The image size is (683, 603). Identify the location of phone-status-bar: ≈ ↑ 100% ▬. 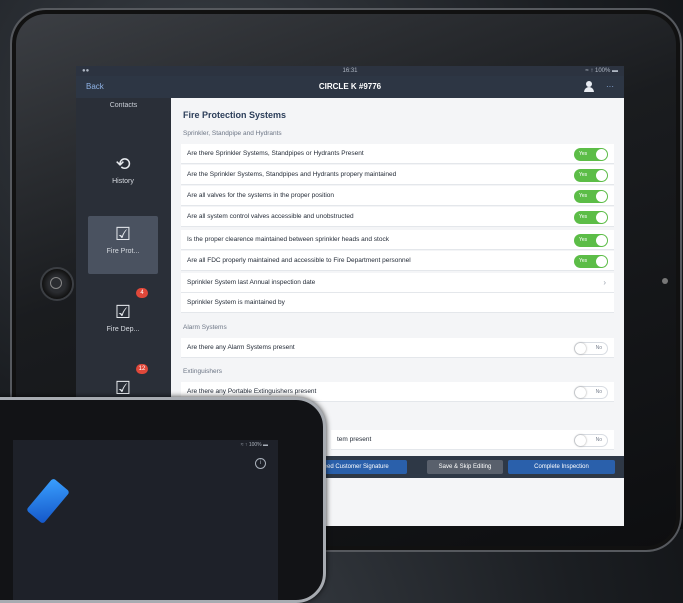
(254, 445).